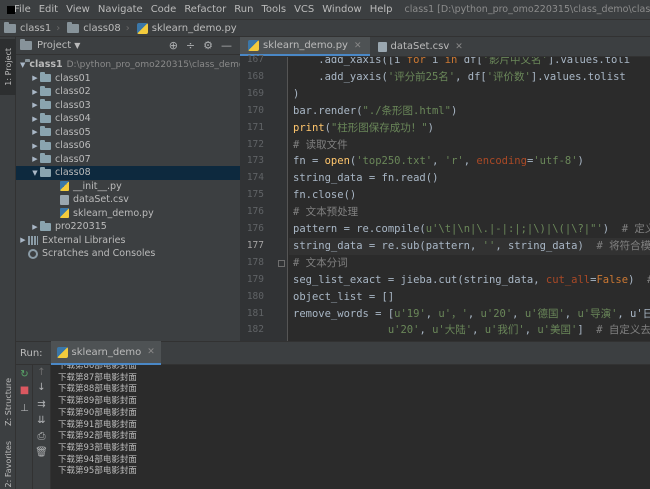 Image resolution: width=650 pixels, height=489 pixels. I want to click on tree-item: ▶ class05, so click(128, 133).